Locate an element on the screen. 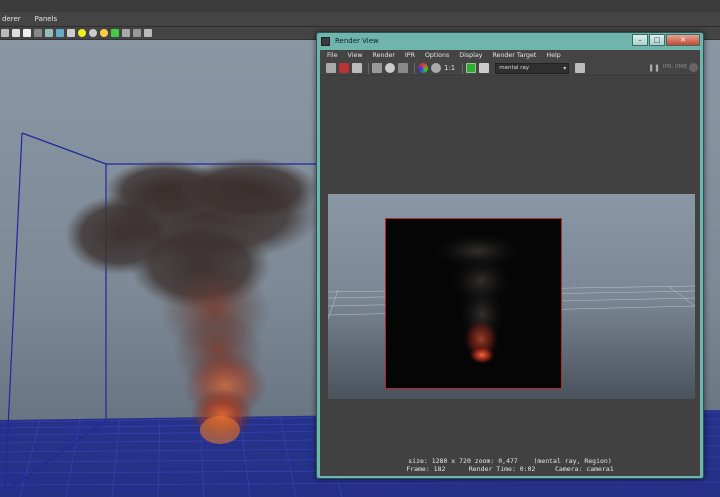  render-view-titlebar: Render View – □ ✕ is located at coordinates (510, 41).